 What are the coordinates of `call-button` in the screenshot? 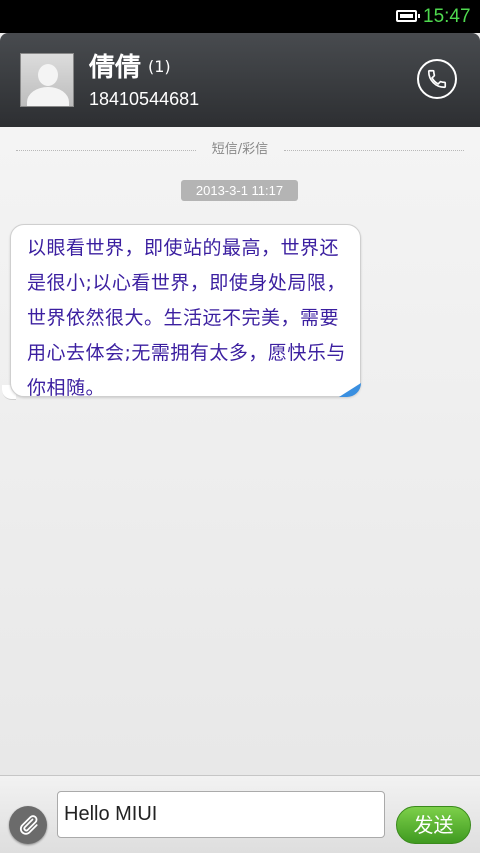 It's located at (437, 79).